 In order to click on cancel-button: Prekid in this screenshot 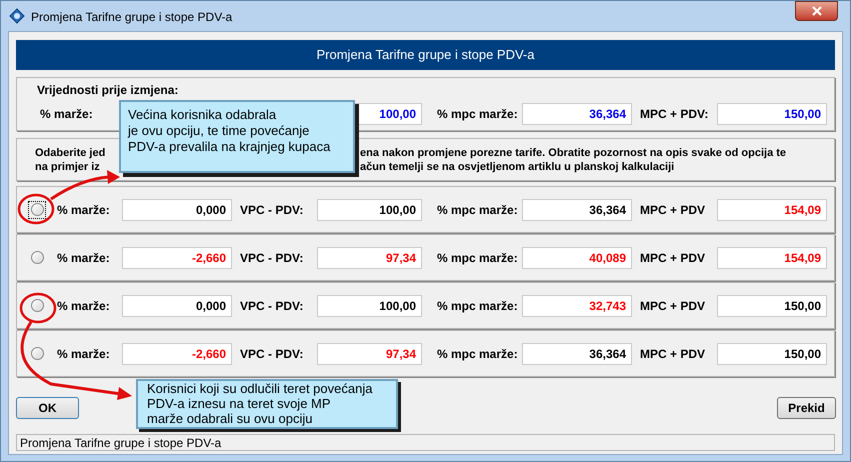, I will do `click(806, 408)`.